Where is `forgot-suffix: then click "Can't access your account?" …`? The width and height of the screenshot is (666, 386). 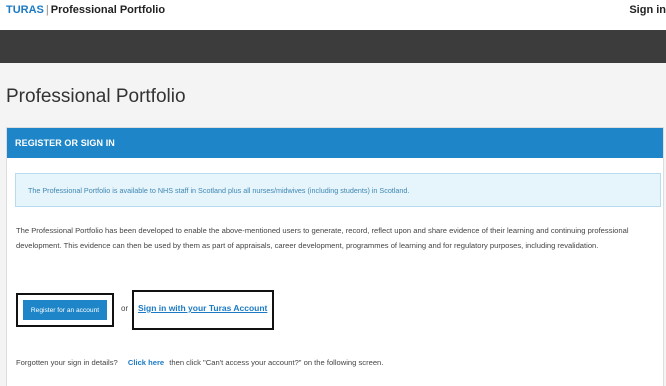 forgot-suffix: then click "Can't access your account?" … is located at coordinates (276, 362).